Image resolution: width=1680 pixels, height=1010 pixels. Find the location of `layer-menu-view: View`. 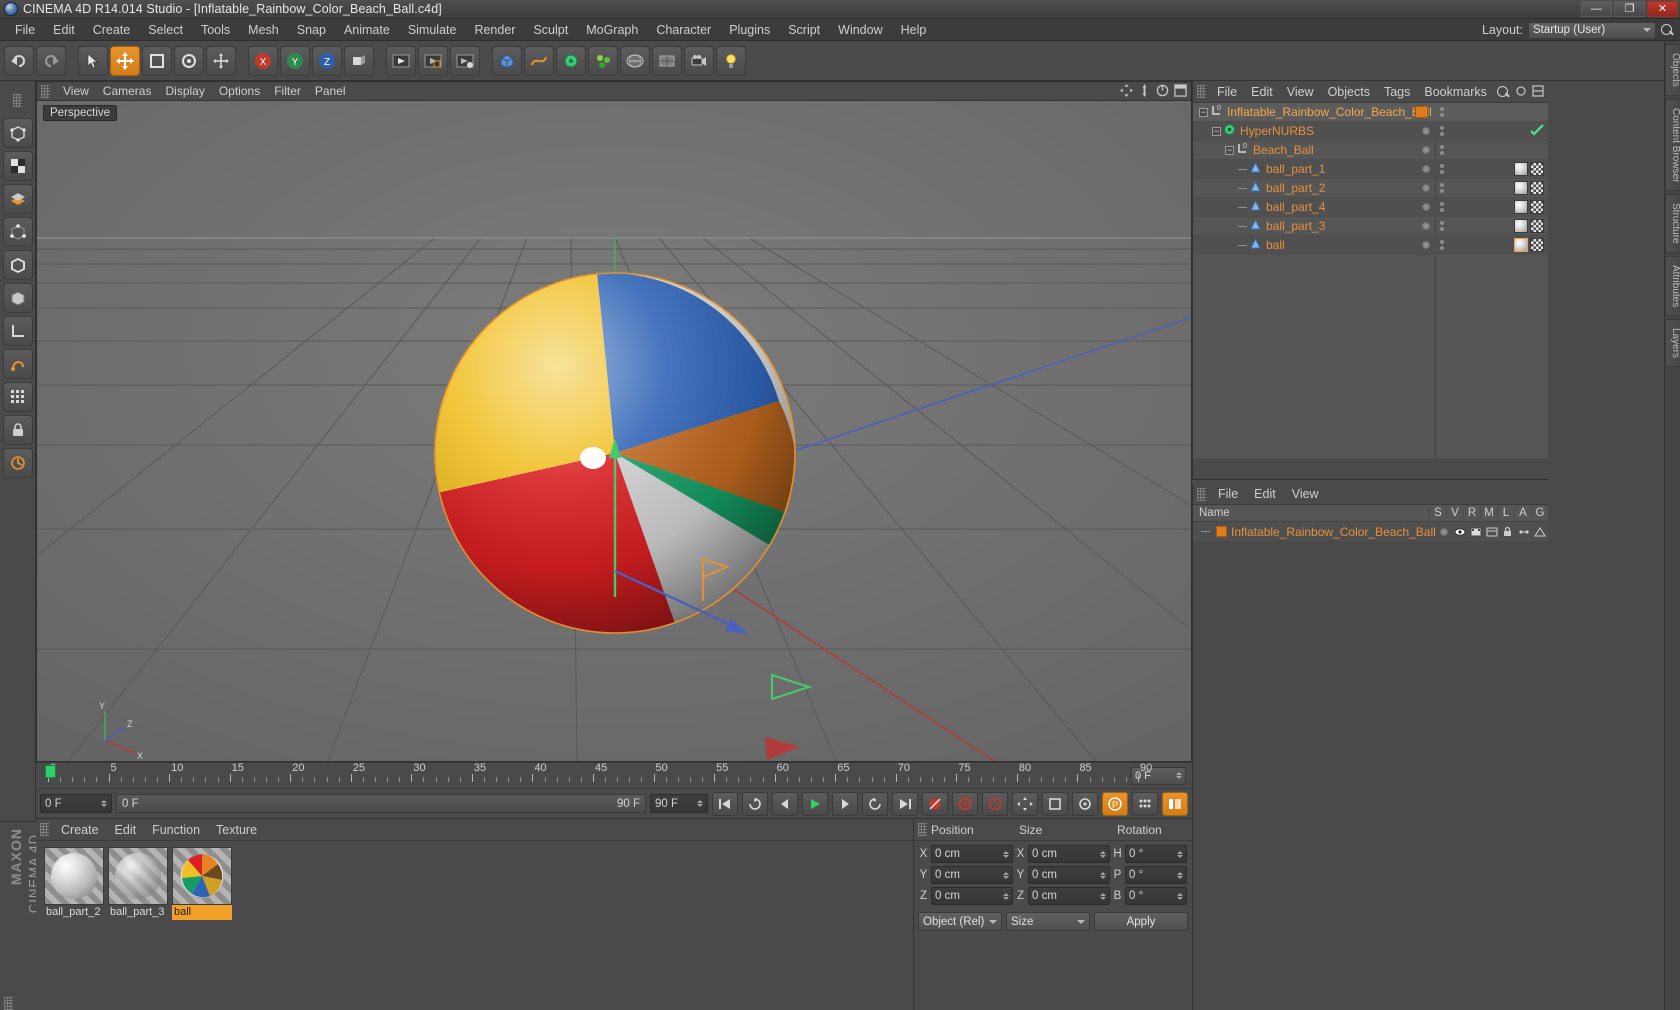

layer-menu-view: View is located at coordinates (1305, 494).